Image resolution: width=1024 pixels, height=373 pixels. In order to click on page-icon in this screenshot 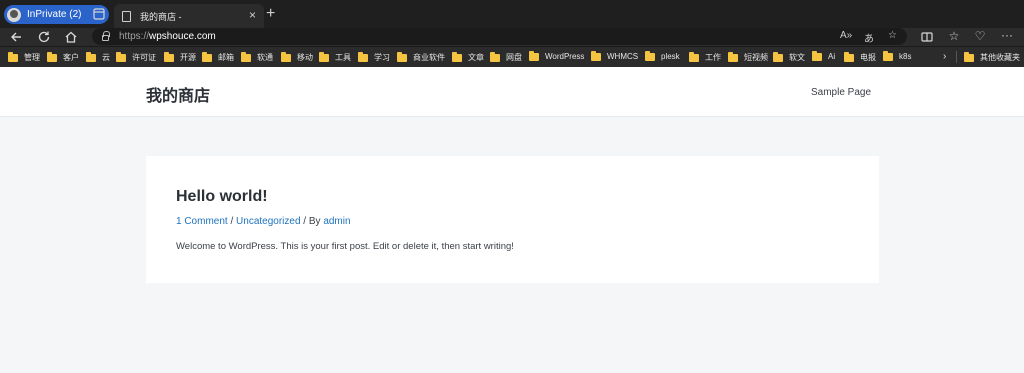, I will do `click(126, 16)`.